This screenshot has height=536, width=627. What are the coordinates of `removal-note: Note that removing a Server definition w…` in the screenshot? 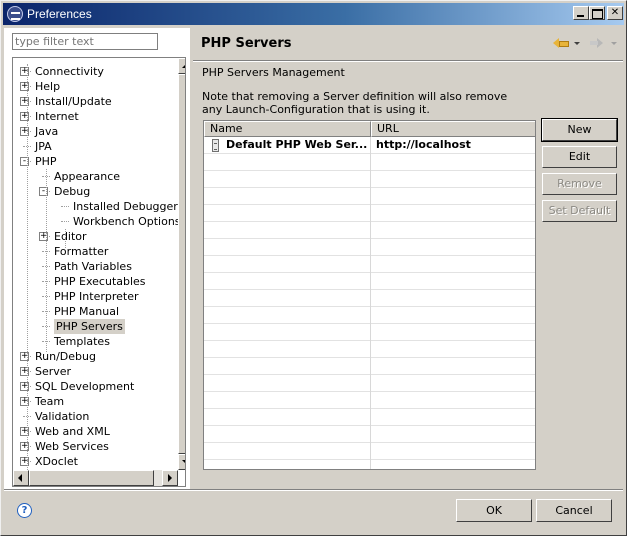 It's located at (355, 103).